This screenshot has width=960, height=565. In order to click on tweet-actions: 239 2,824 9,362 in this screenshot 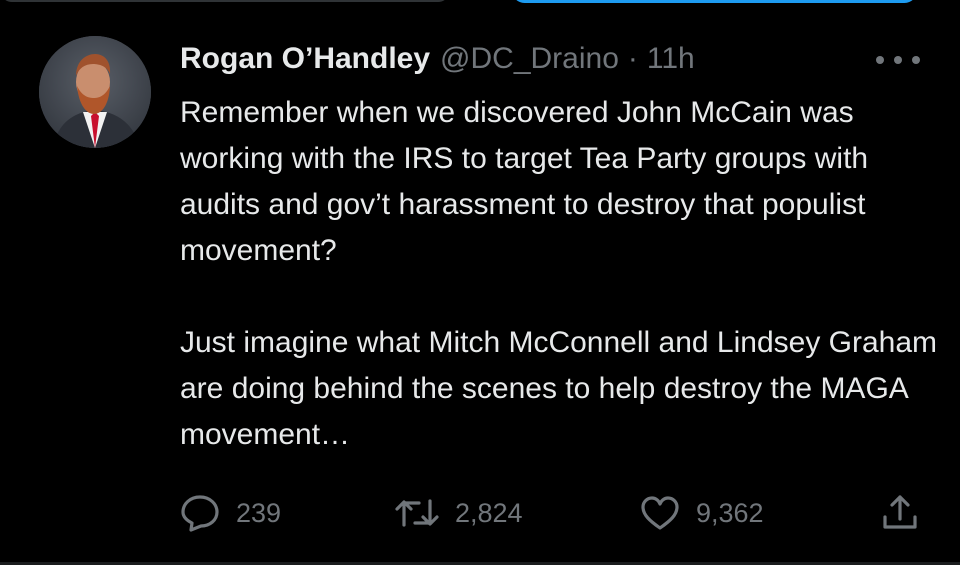, I will do `click(550, 513)`.